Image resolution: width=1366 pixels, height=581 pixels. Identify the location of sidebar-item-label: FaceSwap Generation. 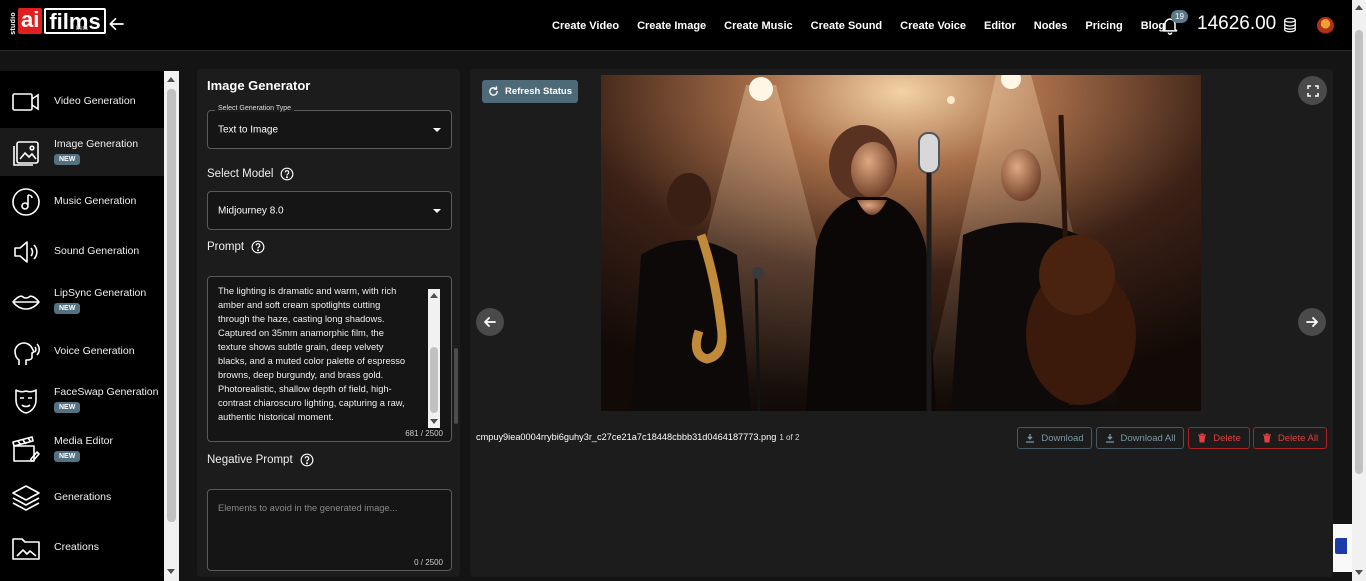
(106, 392).